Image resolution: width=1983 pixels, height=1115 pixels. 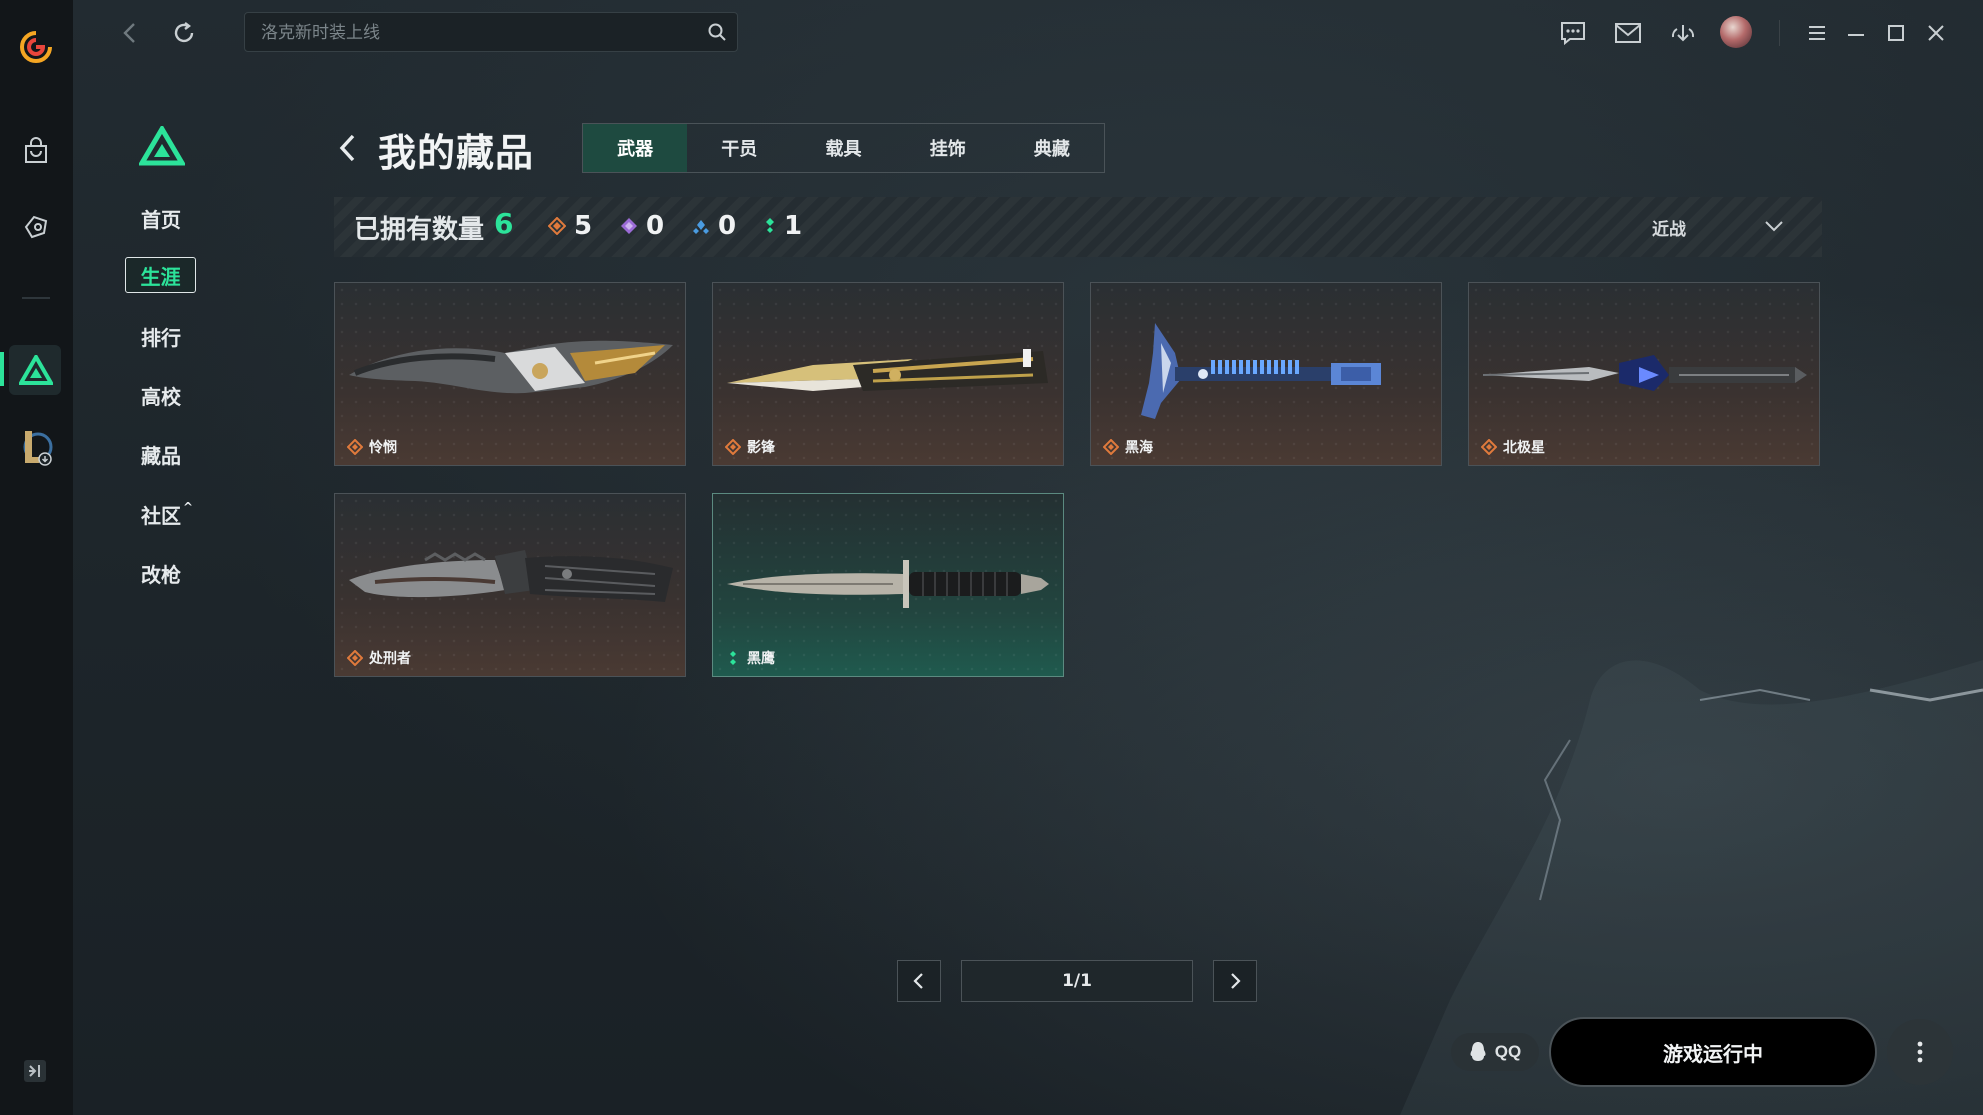 I want to click on game-controller-icon, so click(x=36, y=227).